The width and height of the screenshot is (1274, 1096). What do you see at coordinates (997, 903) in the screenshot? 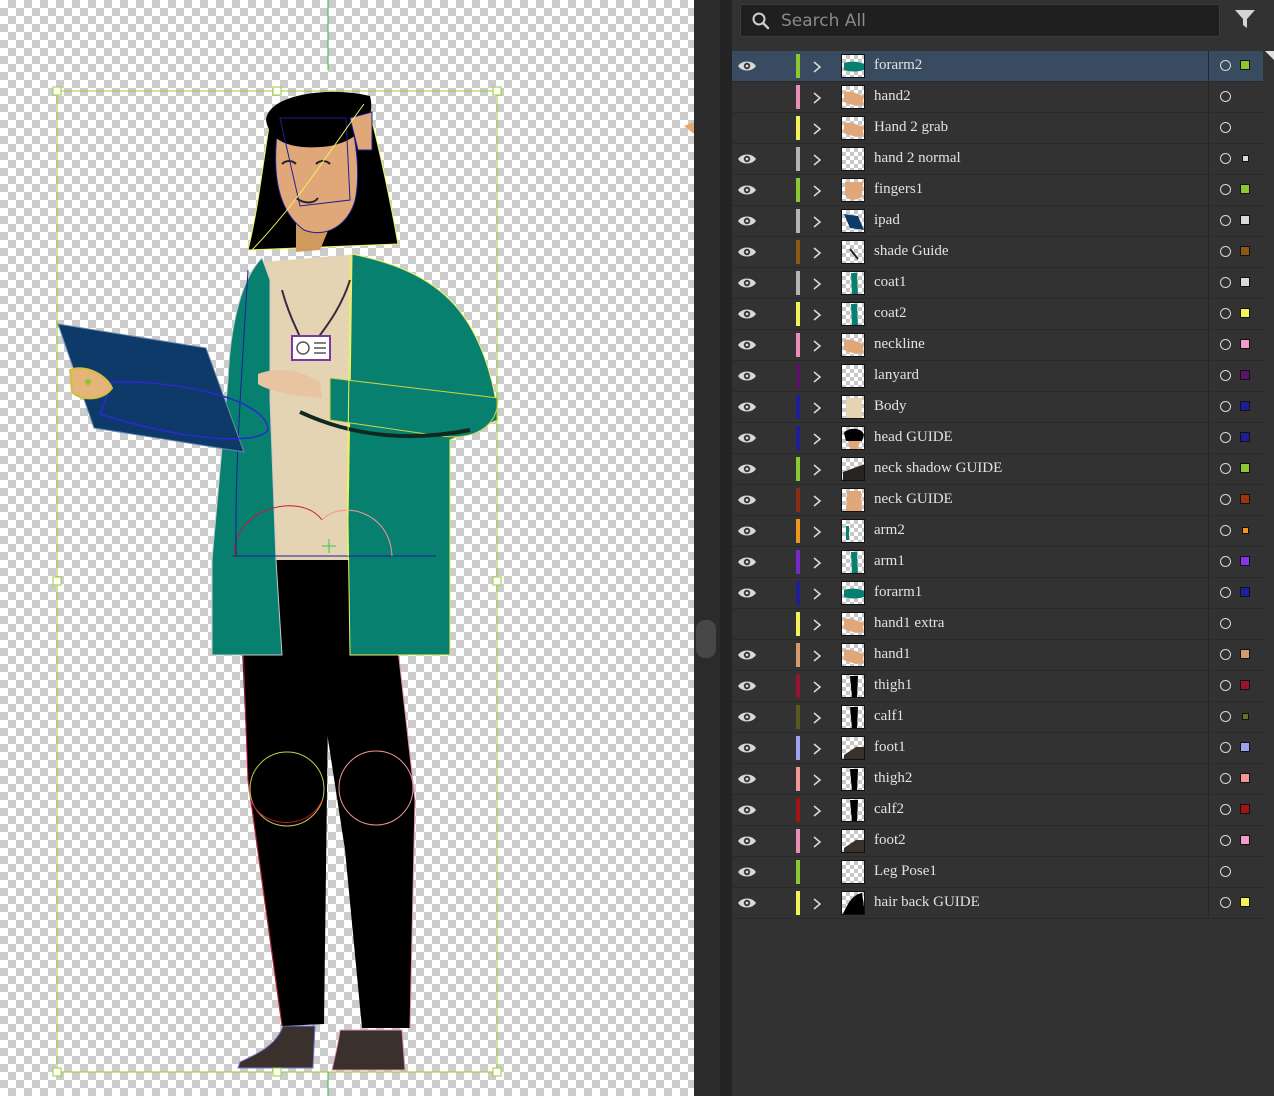
I see `layer-row-hair-back-guide: hair back GUIDE` at bounding box center [997, 903].